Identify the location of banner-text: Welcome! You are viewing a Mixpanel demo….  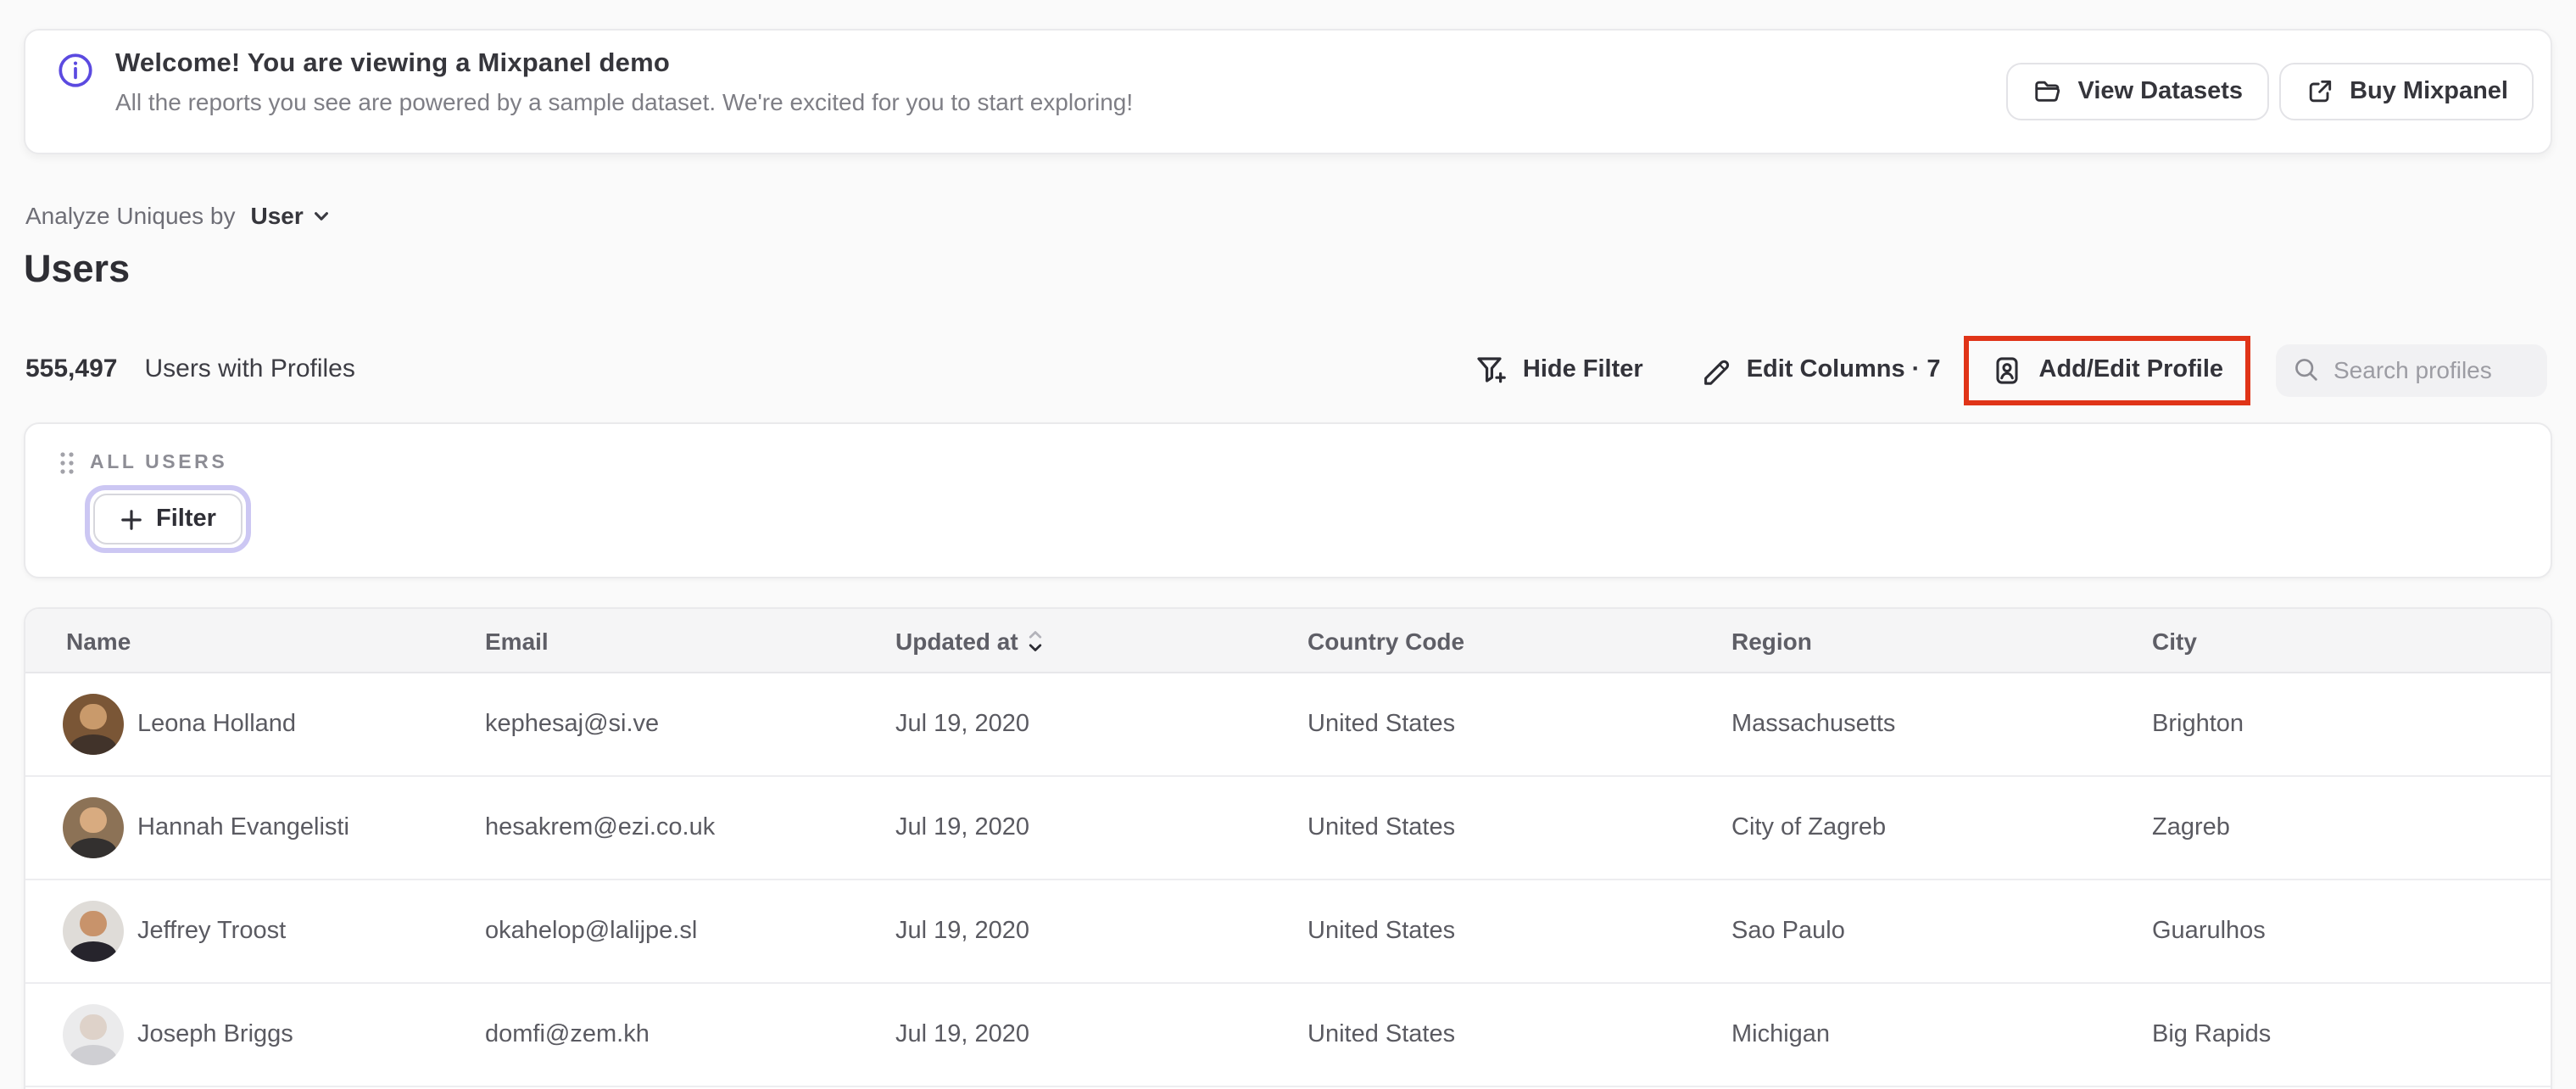
(1061, 73).